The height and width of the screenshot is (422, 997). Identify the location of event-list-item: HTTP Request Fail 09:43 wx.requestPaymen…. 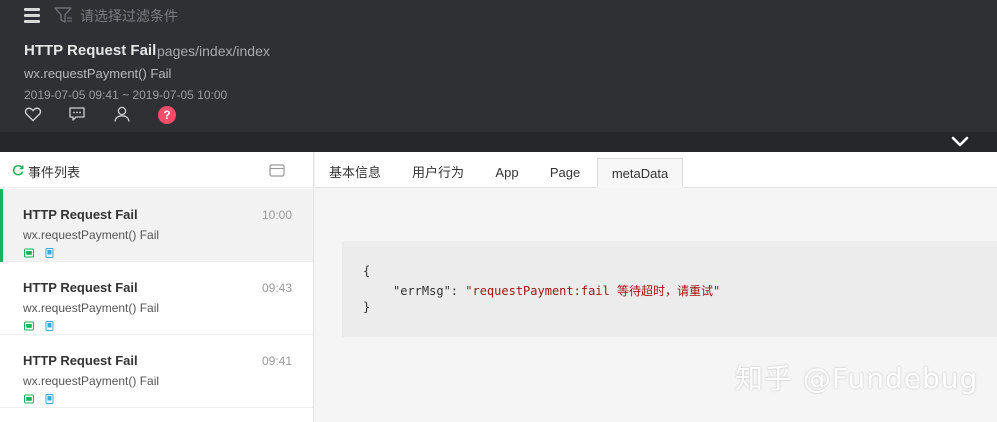
(156, 298).